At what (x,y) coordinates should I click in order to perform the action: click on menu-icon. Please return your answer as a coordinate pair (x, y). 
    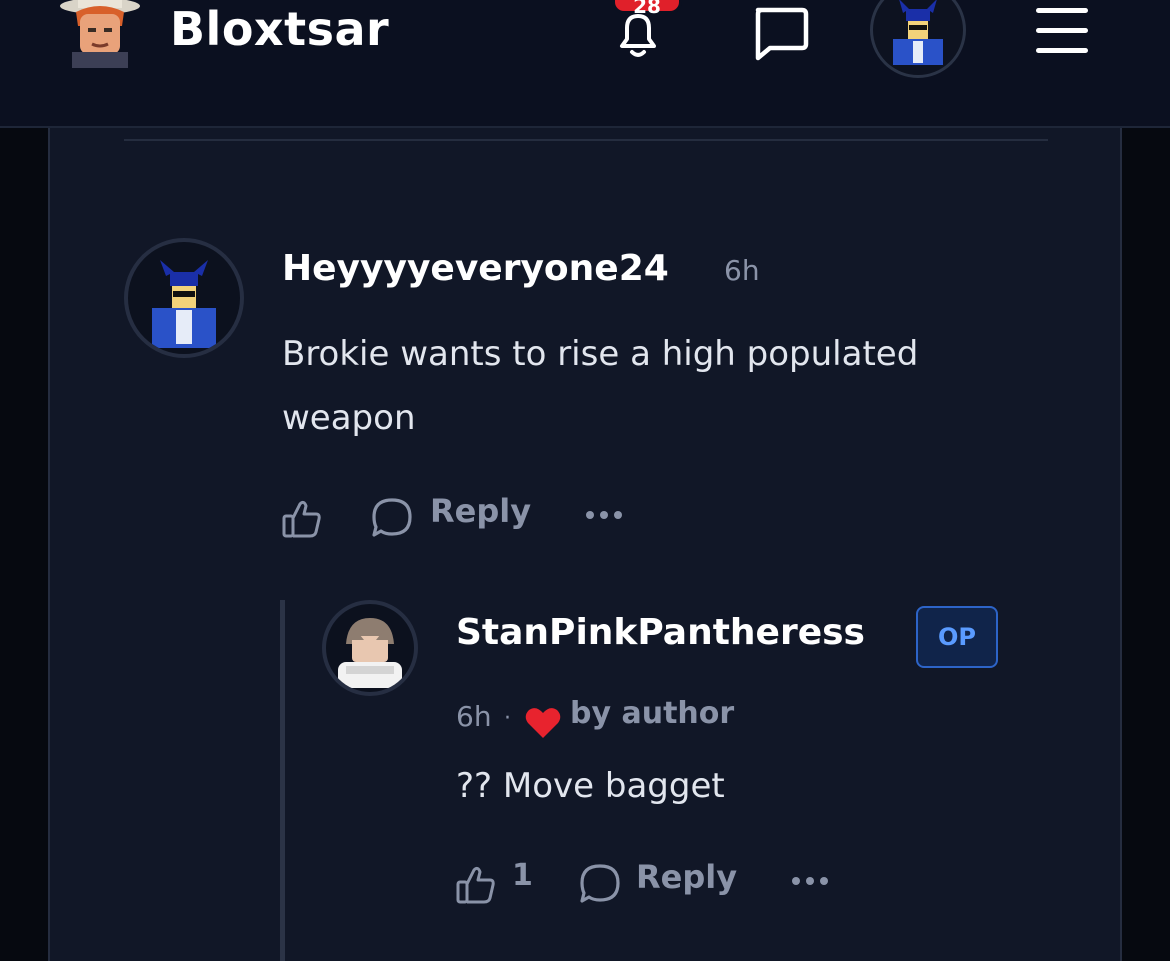
    Looking at the image, I should click on (1062, 30).